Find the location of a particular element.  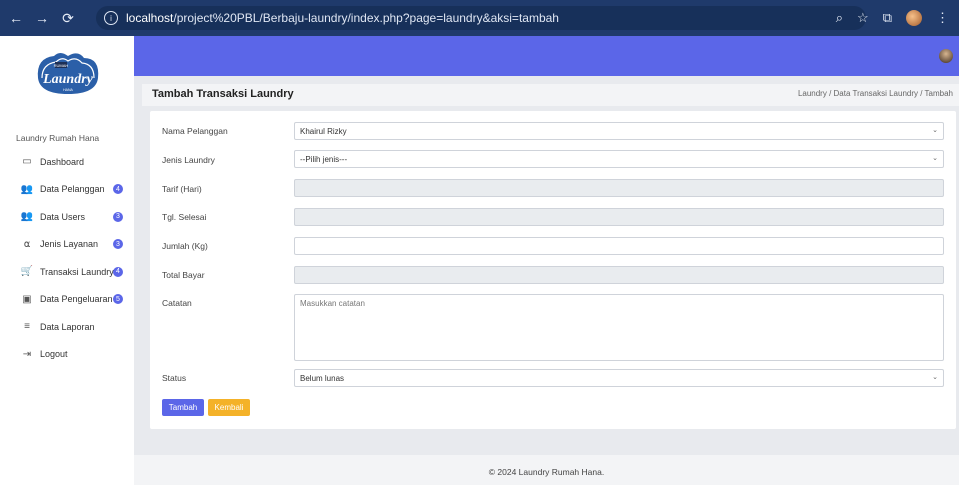

sidebar-item-data-laporan: ≡ Data Laporan is located at coordinates (67, 327).